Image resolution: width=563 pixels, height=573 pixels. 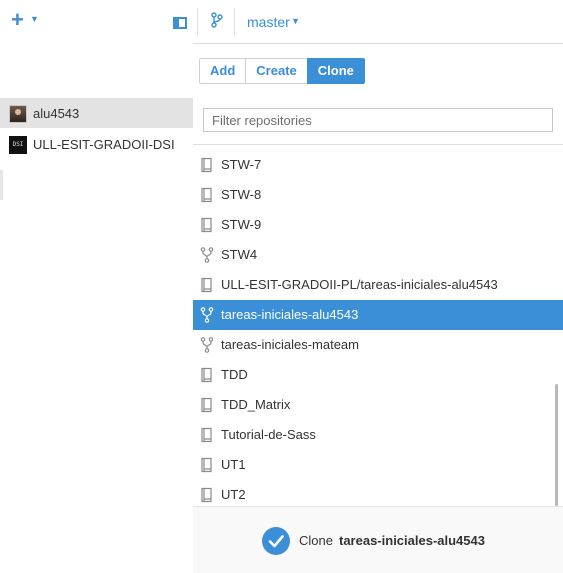 What do you see at coordinates (104, 144) in the screenshot?
I see `account-label: ULL-ESIT-GRADOII-DSI` at bounding box center [104, 144].